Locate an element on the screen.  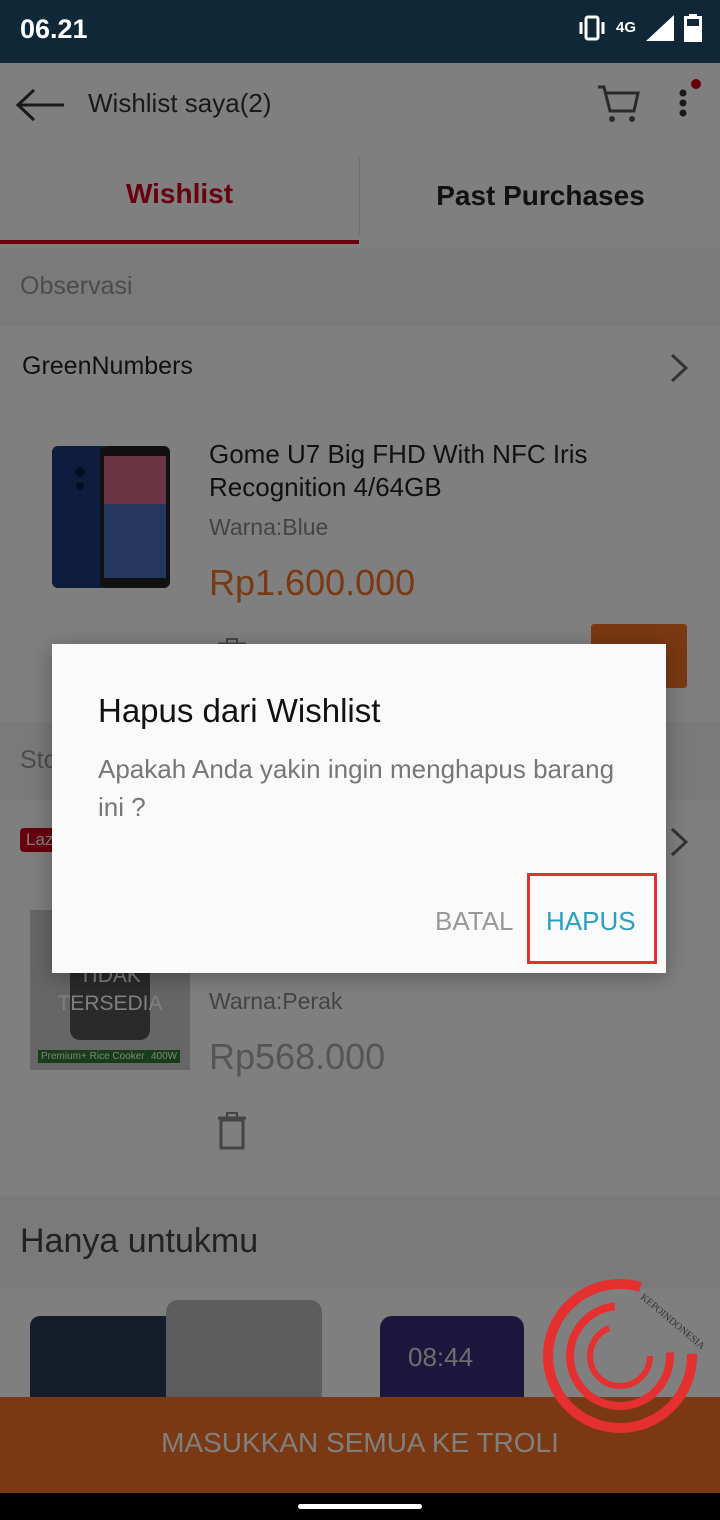
dialog-title: Hapus dari Wishlist is located at coordinates (239, 710).